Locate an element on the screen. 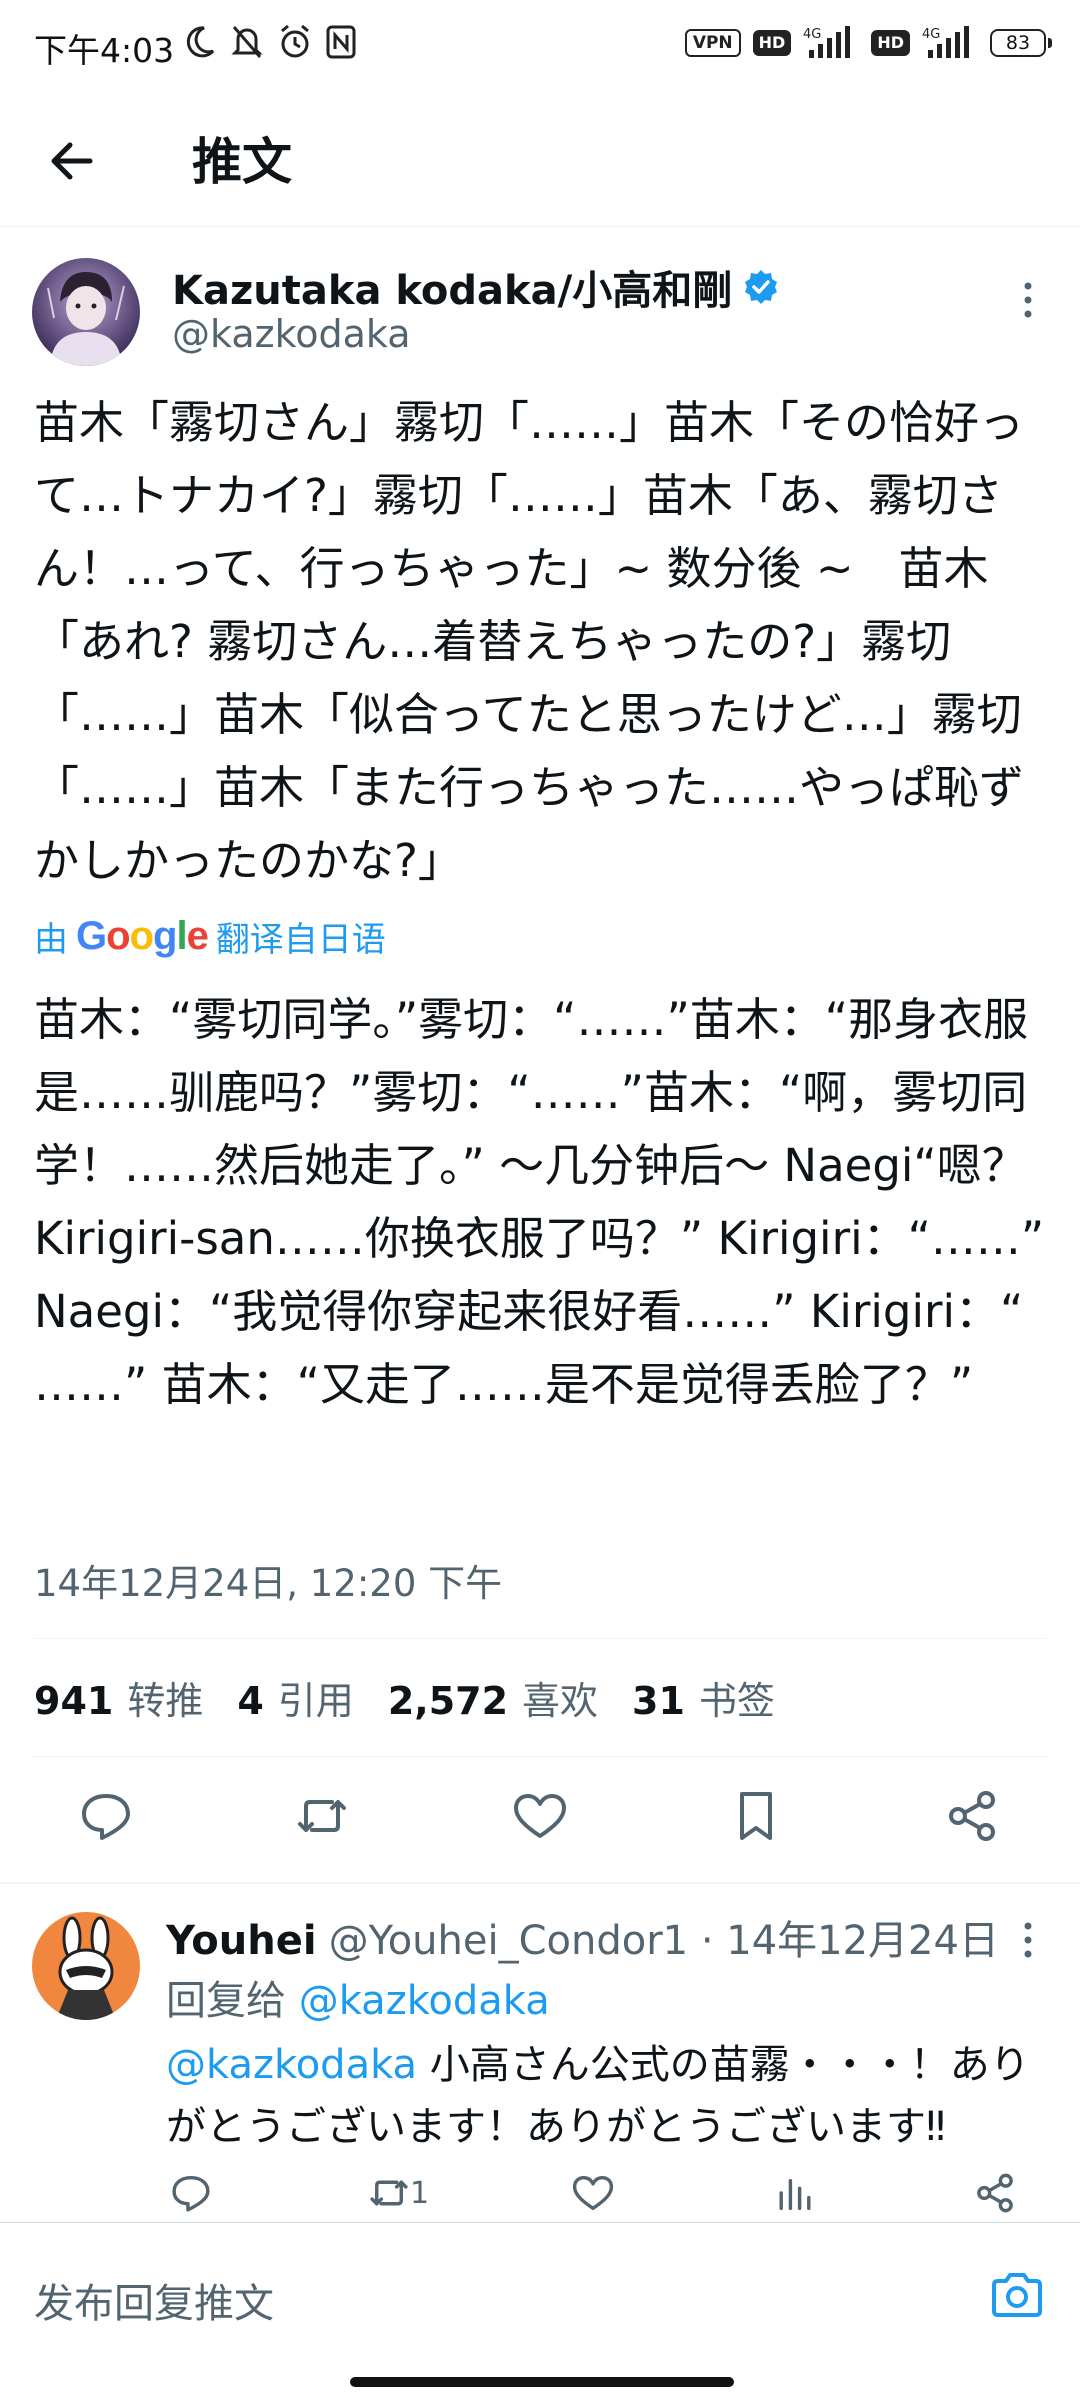 The width and height of the screenshot is (1080, 2401). views-icon is located at coordinates (795, 2195).